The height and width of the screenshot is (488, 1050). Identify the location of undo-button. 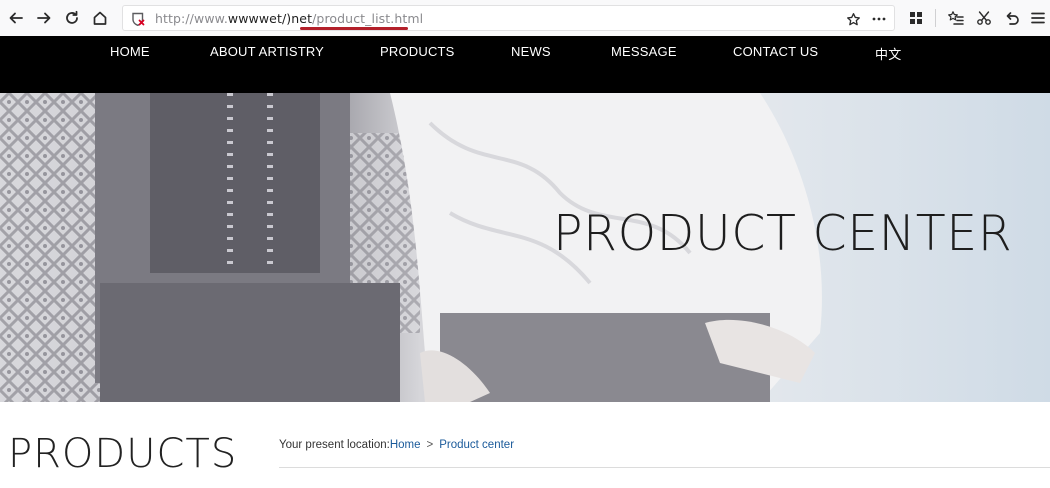
(1012, 18).